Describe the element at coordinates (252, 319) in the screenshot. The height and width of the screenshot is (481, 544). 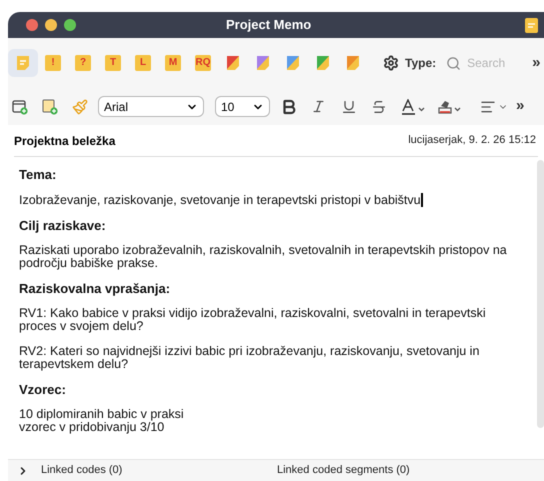
I see `paragraph: RV1: Kako babice v praksi vidijo izobraževalni, raziskovalni, svetovalni in terapevtski proces v svojem delu?` at that location.